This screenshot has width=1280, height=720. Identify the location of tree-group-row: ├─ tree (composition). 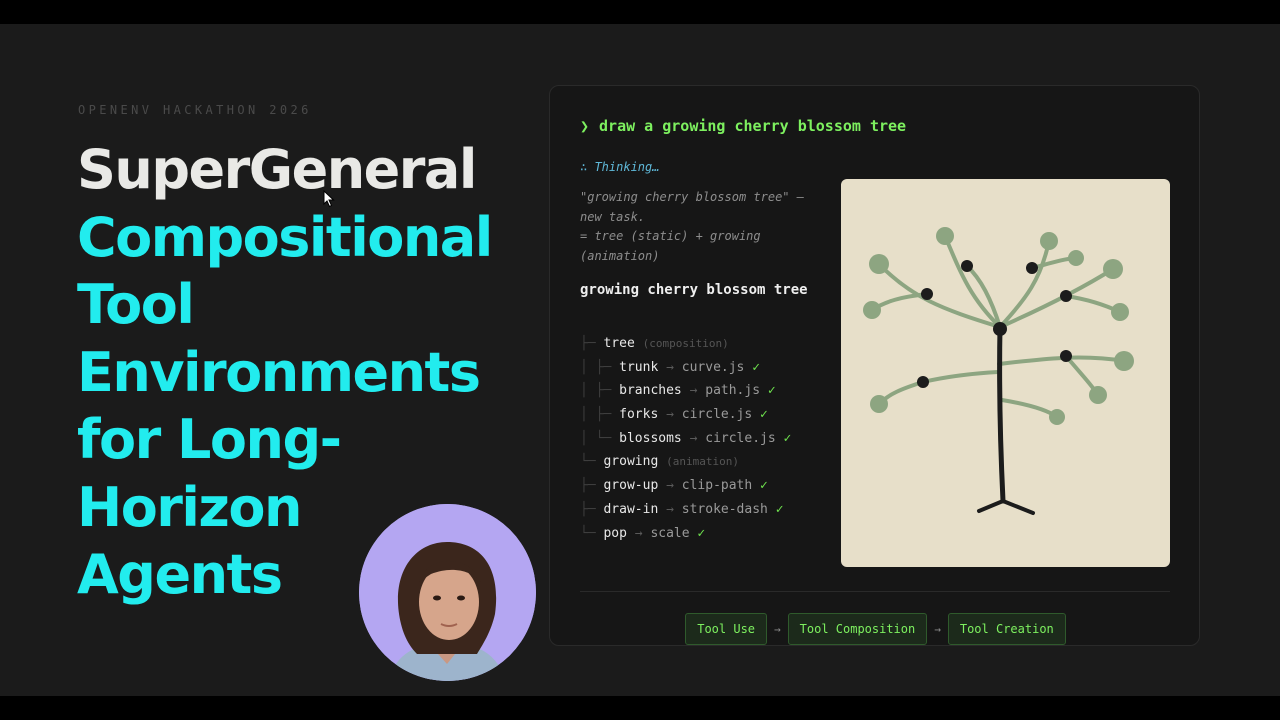
(654, 343).